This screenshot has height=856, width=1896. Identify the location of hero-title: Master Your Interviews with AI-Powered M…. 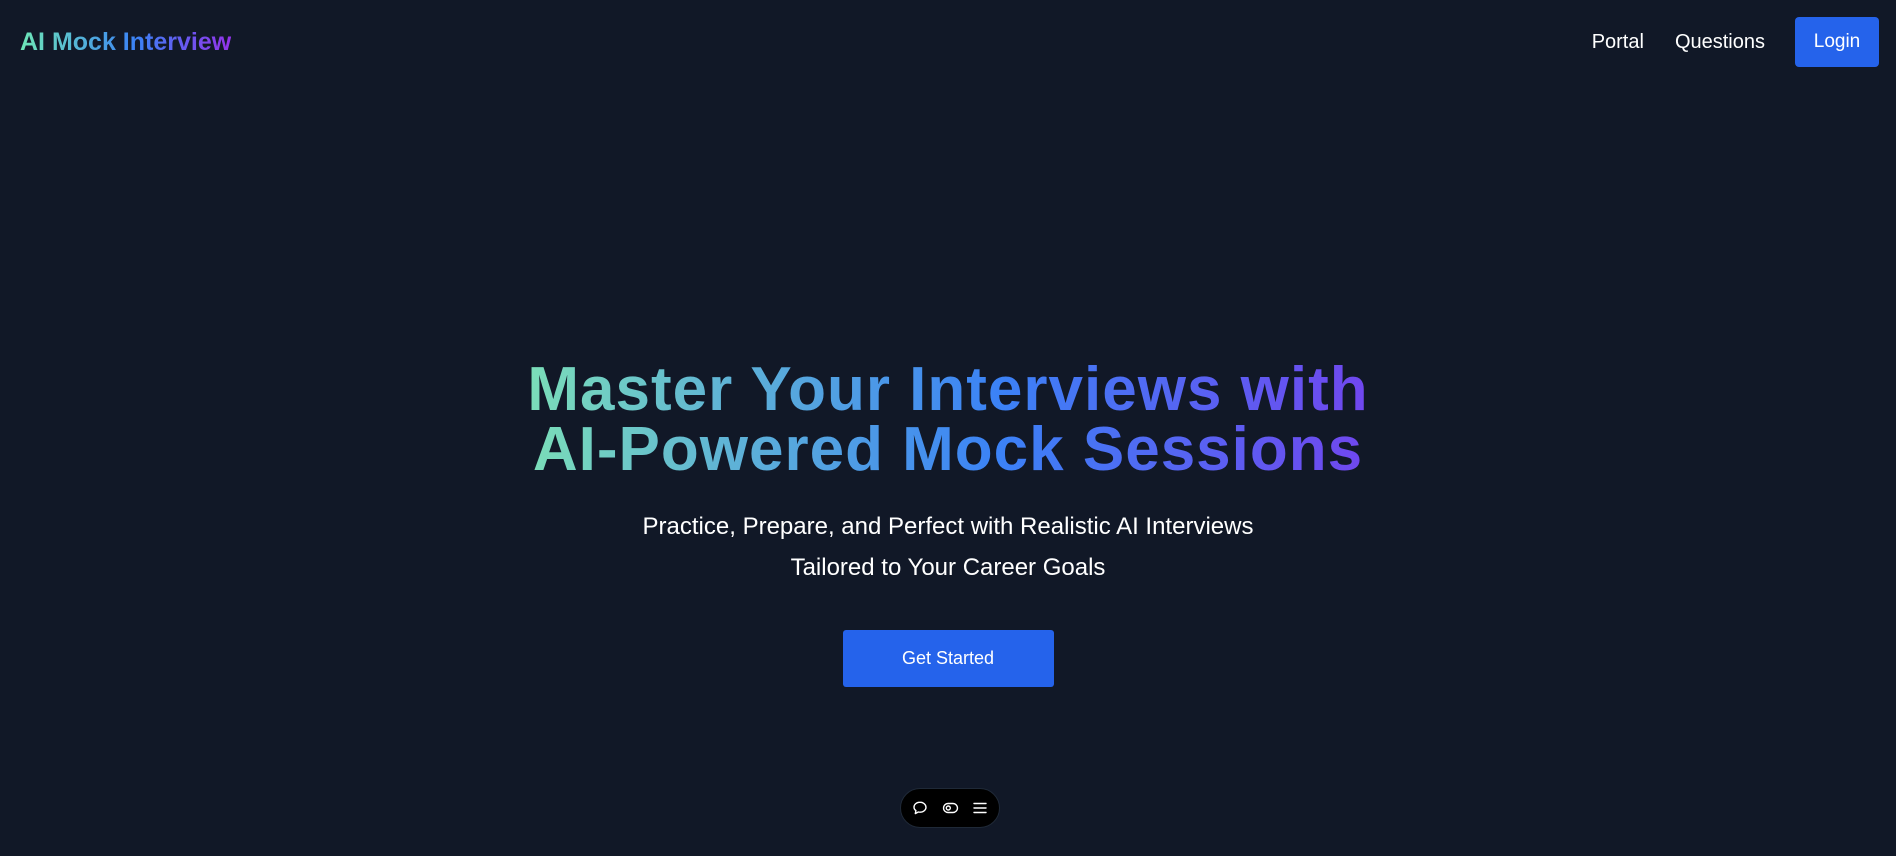
(948, 420).